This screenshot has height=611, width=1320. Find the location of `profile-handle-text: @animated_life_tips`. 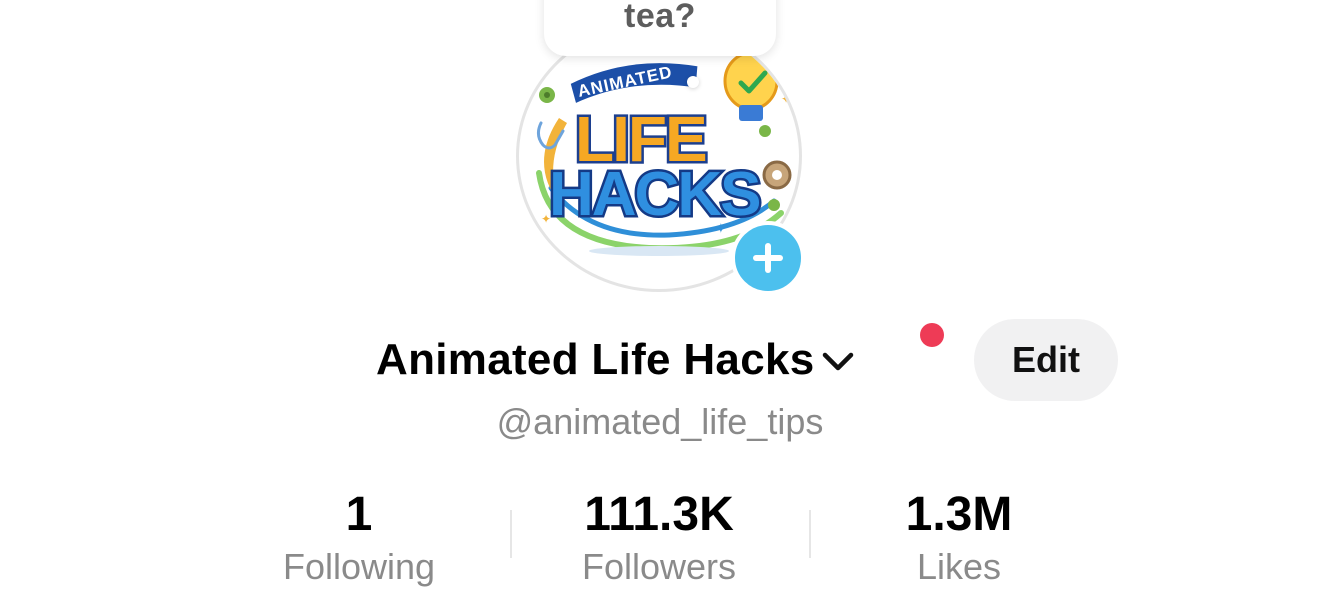

profile-handle-text: @animated_life_tips is located at coordinates (660, 421).